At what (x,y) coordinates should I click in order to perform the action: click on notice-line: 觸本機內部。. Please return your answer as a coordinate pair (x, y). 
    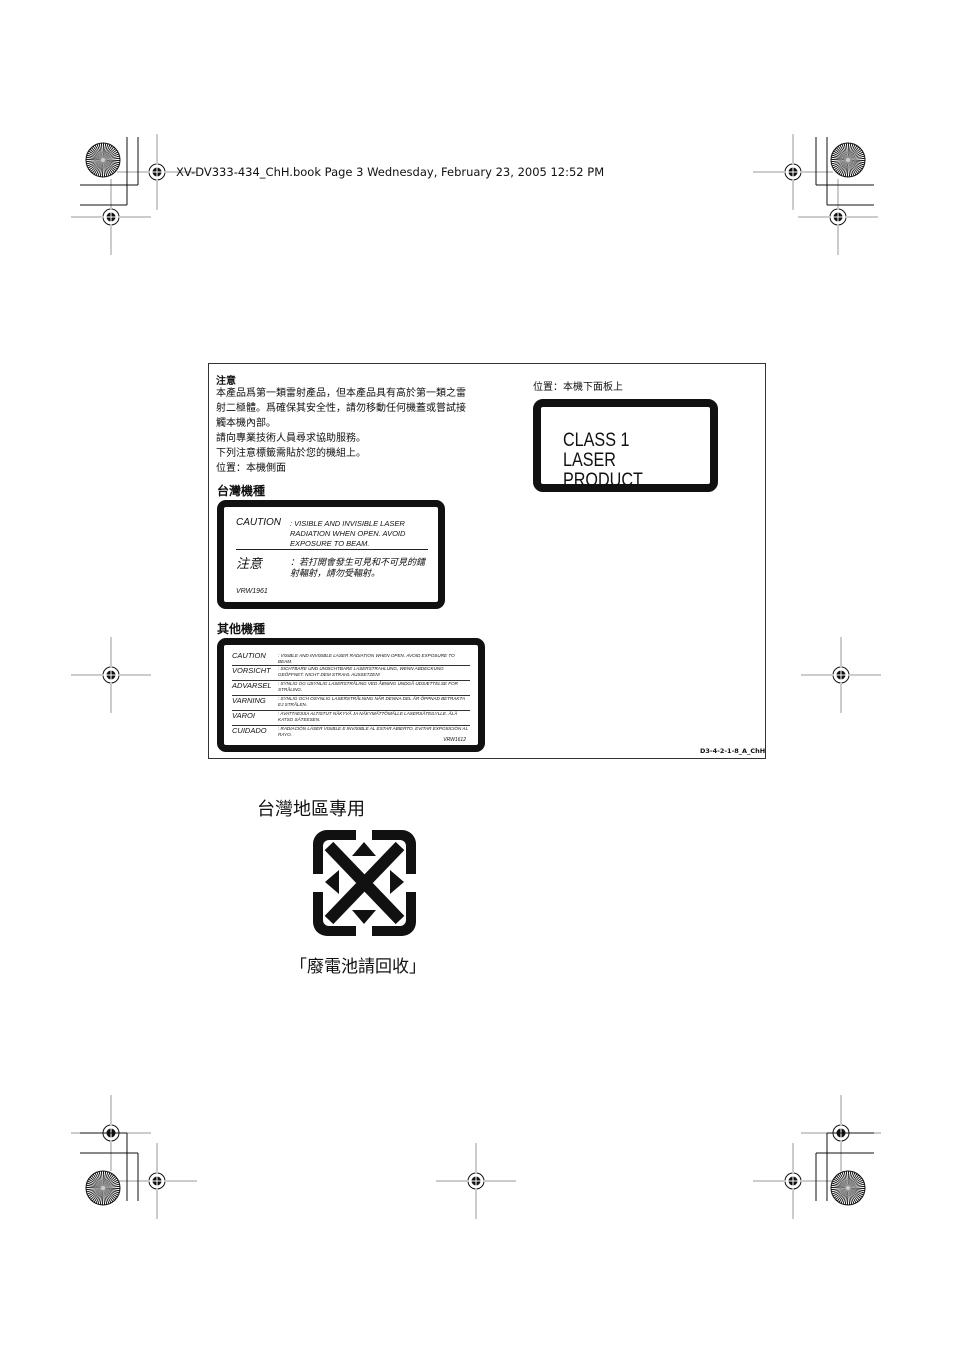
    Looking at the image, I should click on (246, 423).